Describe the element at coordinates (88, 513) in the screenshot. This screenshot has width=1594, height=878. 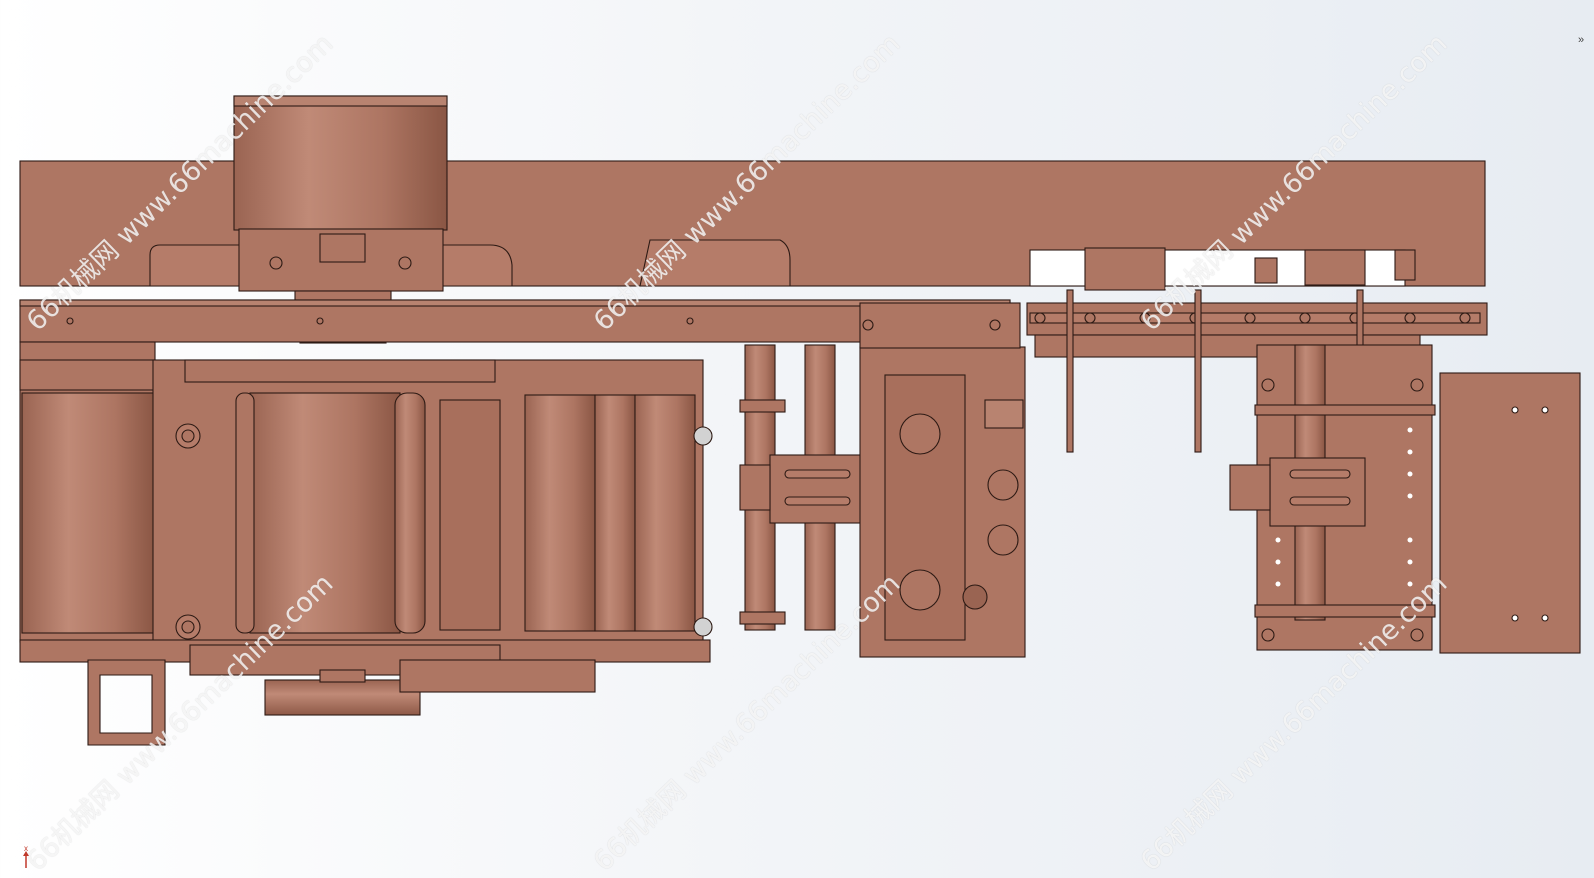
I see `roller-left` at that location.